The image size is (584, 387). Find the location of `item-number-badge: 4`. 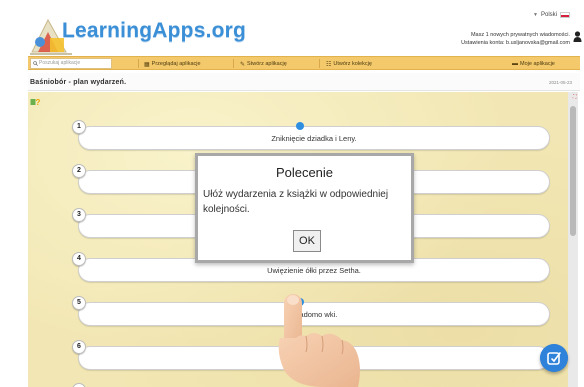

item-number-badge: 4 is located at coordinates (79, 259).